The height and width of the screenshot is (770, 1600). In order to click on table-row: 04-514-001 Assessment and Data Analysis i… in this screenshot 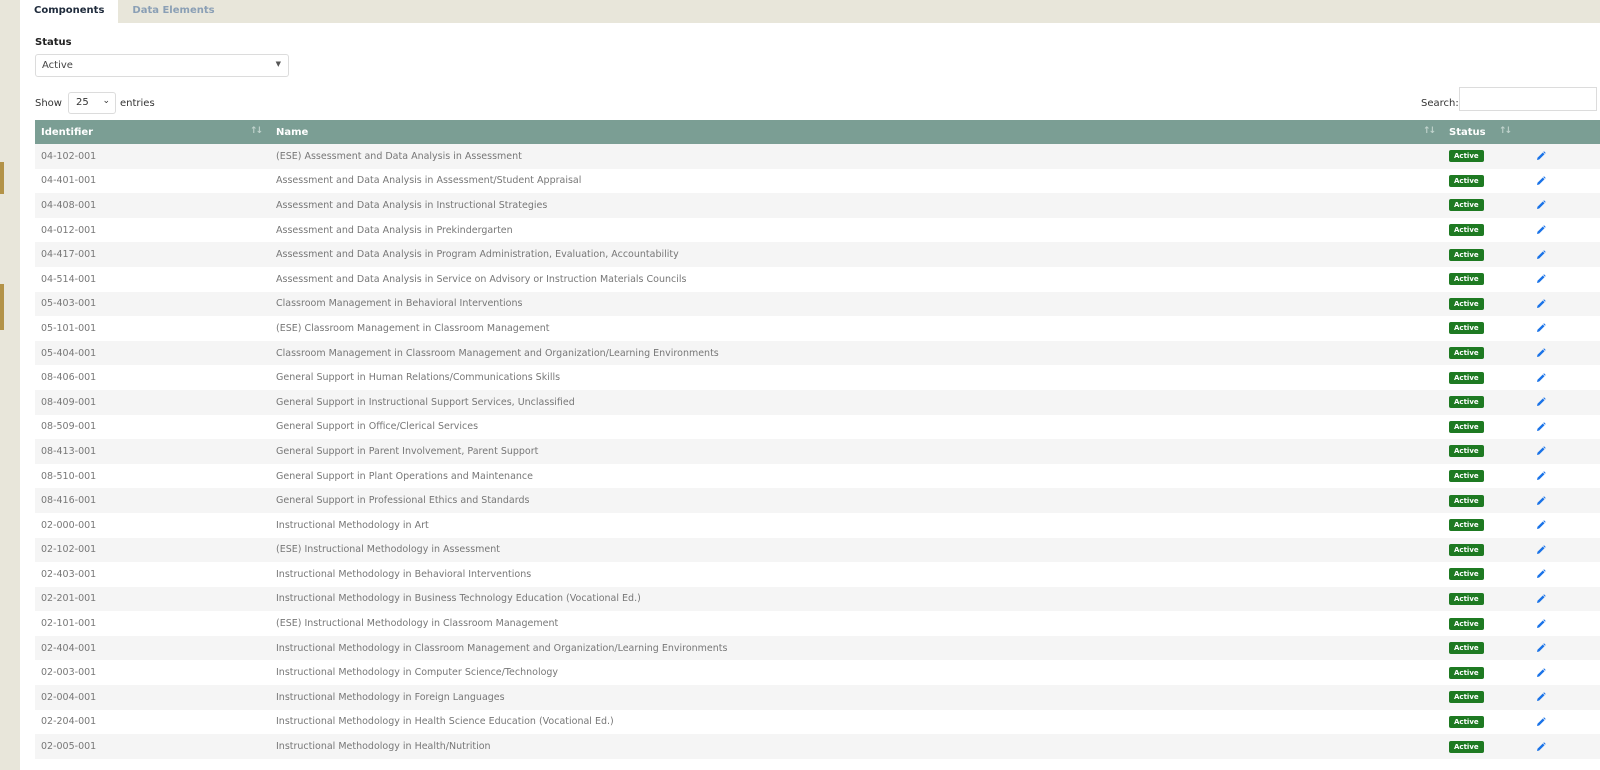, I will do `click(817, 279)`.